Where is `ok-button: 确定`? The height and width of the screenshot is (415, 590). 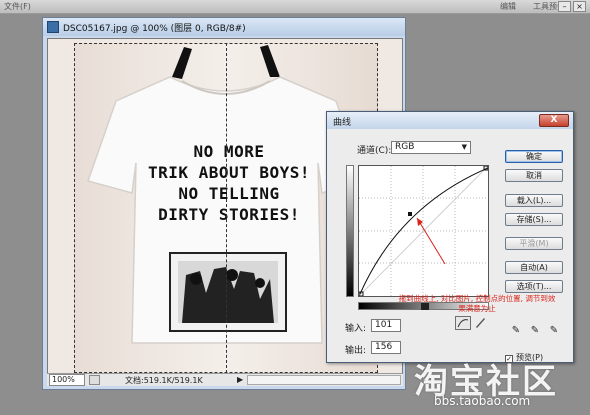 ok-button: 确定 is located at coordinates (534, 156).